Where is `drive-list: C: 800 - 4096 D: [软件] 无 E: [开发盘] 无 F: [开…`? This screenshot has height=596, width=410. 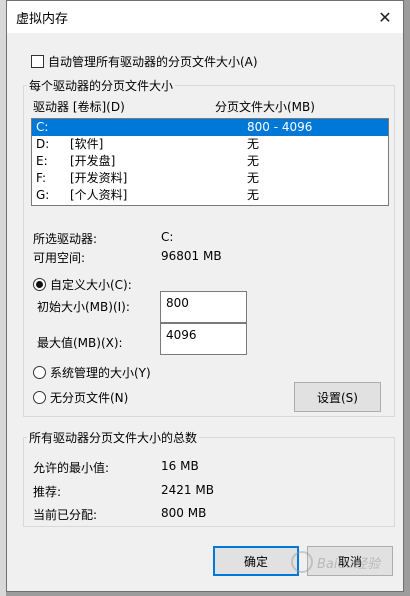 drive-list: C: 800 - 4096 D: [软件] 无 E: [开发盘] 无 F: [开… is located at coordinates (210, 162).